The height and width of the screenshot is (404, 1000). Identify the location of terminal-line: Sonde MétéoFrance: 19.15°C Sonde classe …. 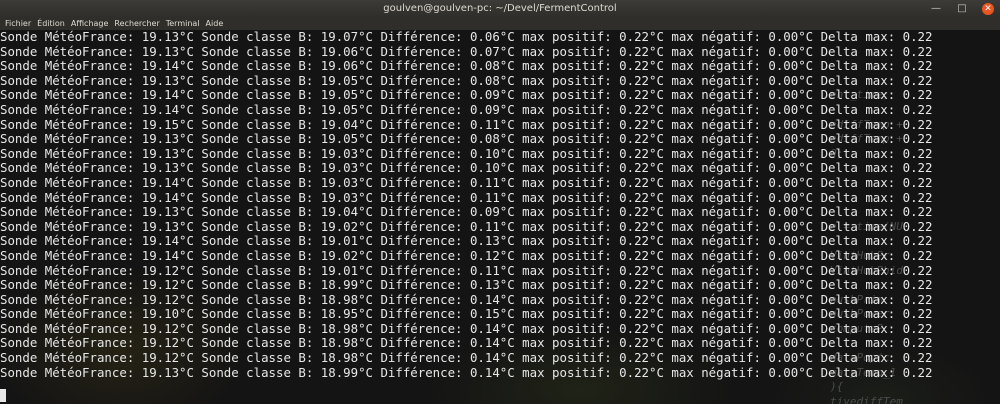
(466, 124).